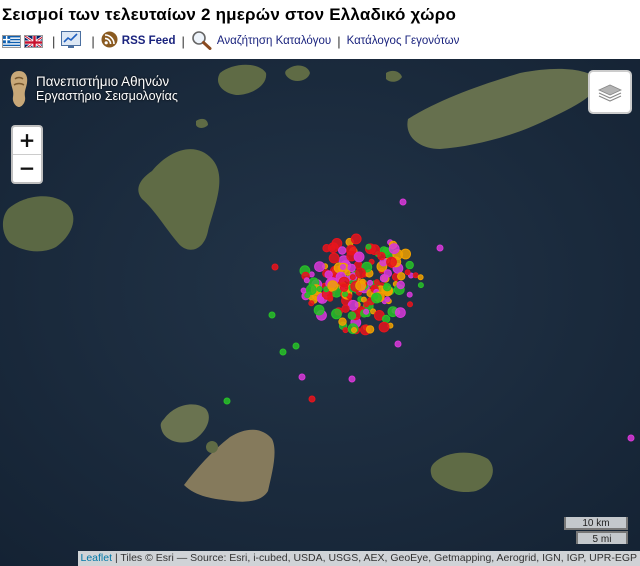 This screenshot has height=566, width=640. Describe the element at coordinates (103, 81) in the screenshot. I see `logo-line-1: Πανεπιστήμιο Αθηνών` at that location.